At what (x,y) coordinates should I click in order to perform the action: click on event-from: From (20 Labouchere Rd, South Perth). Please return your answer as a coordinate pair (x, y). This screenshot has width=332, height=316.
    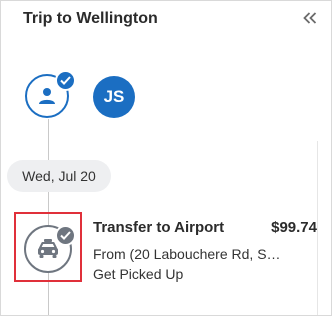
    Looking at the image, I should click on (190, 254).